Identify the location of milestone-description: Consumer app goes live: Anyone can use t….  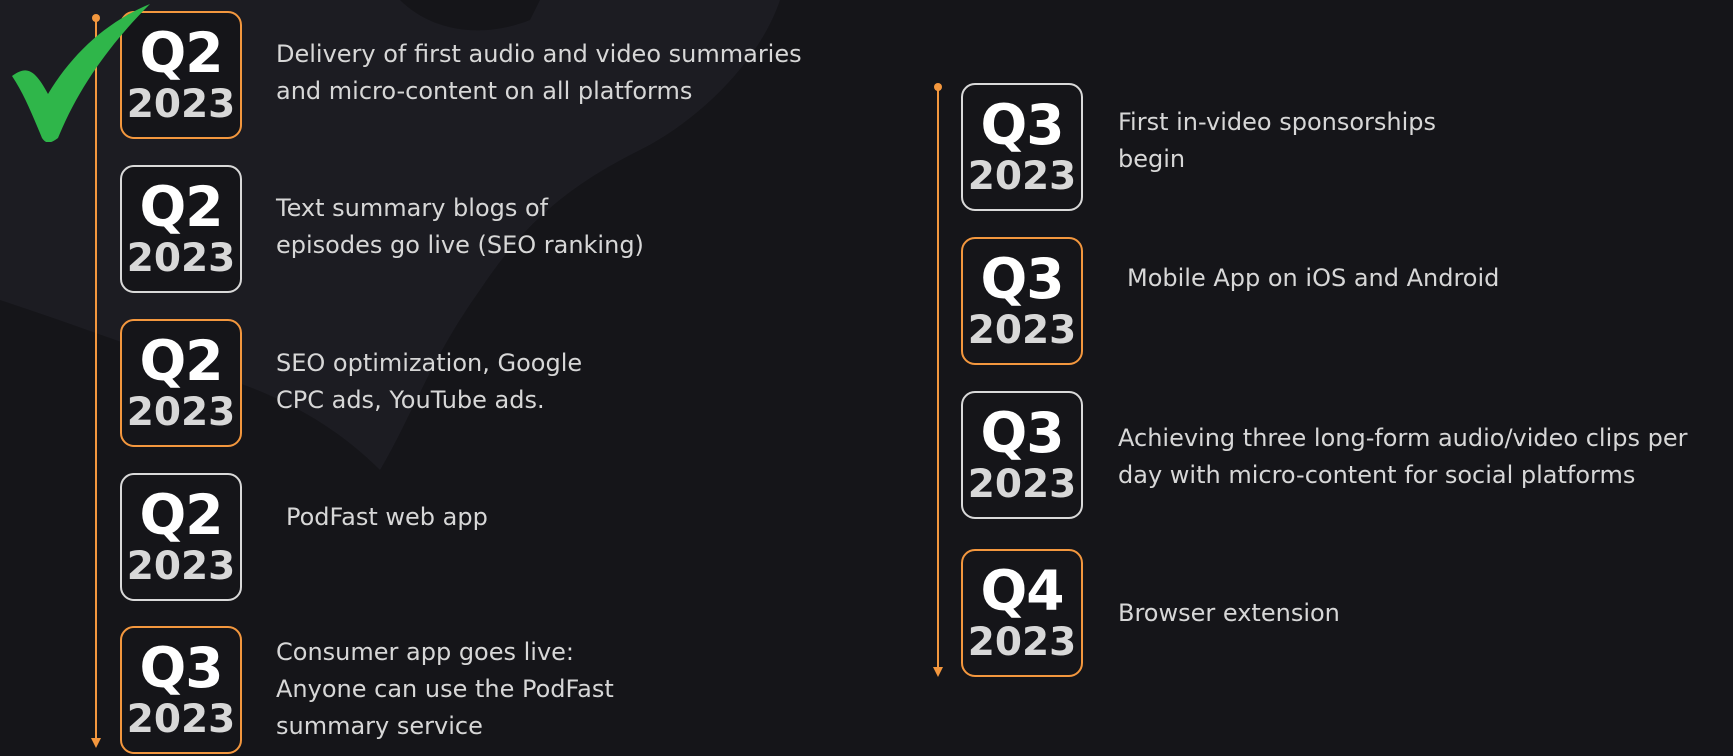
(445, 689).